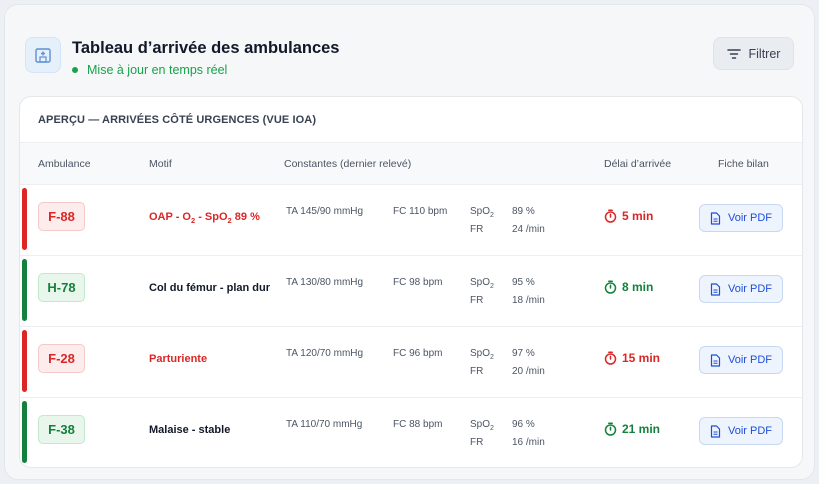 This screenshot has width=819, height=484. What do you see at coordinates (420, 211) in the screenshot?
I see `vital-fc: FC 110 bpm` at bounding box center [420, 211].